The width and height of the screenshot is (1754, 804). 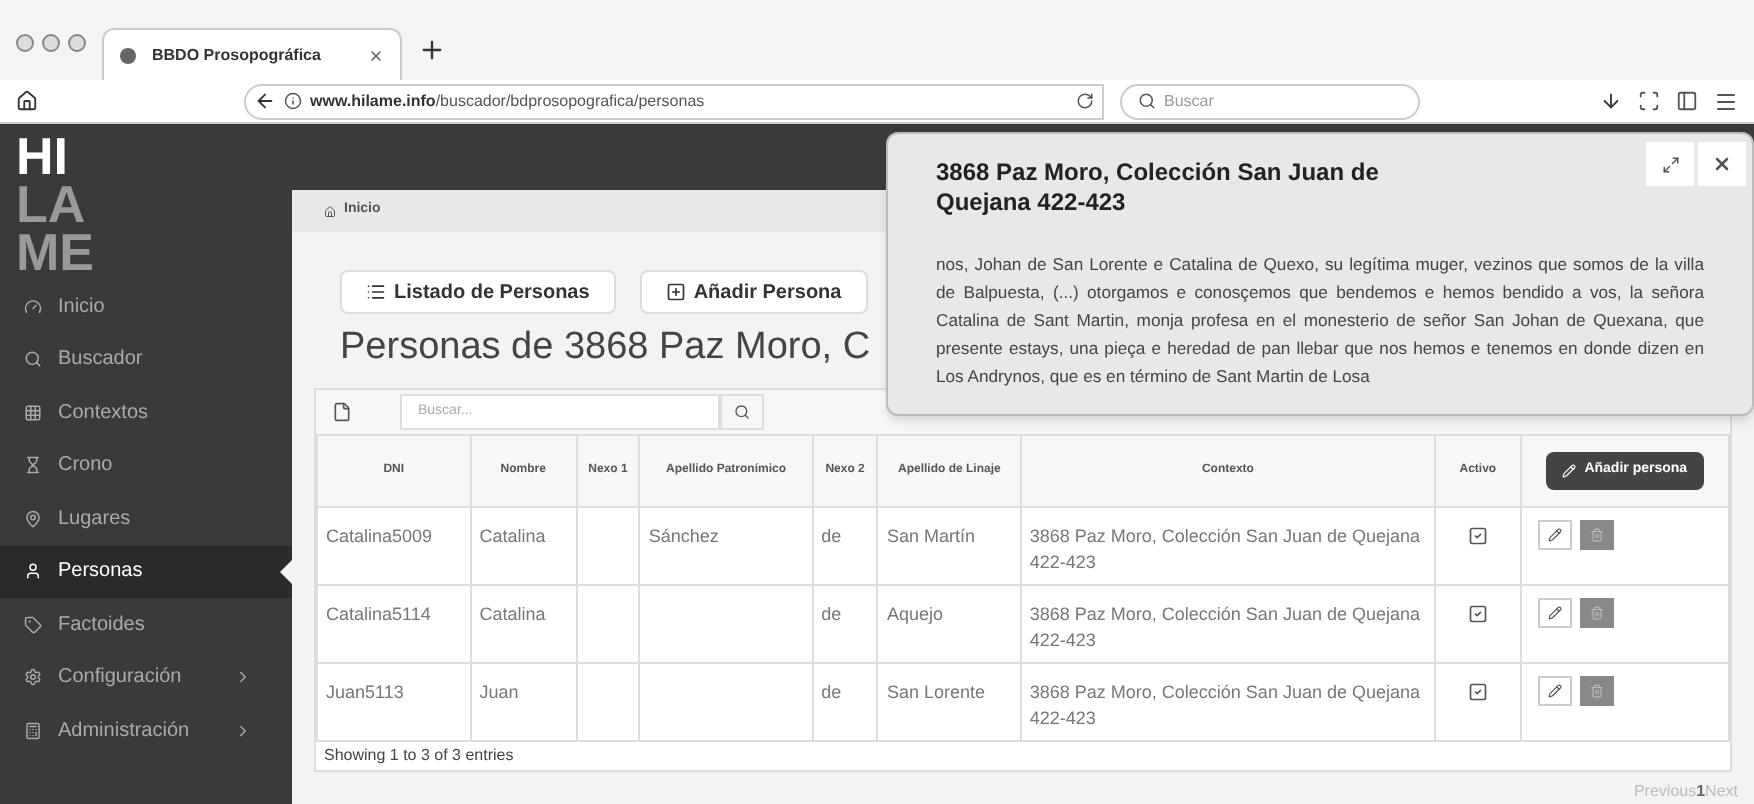 What do you see at coordinates (394, 624) in the screenshot?
I see `table-cell: Catalina5114` at bounding box center [394, 624].